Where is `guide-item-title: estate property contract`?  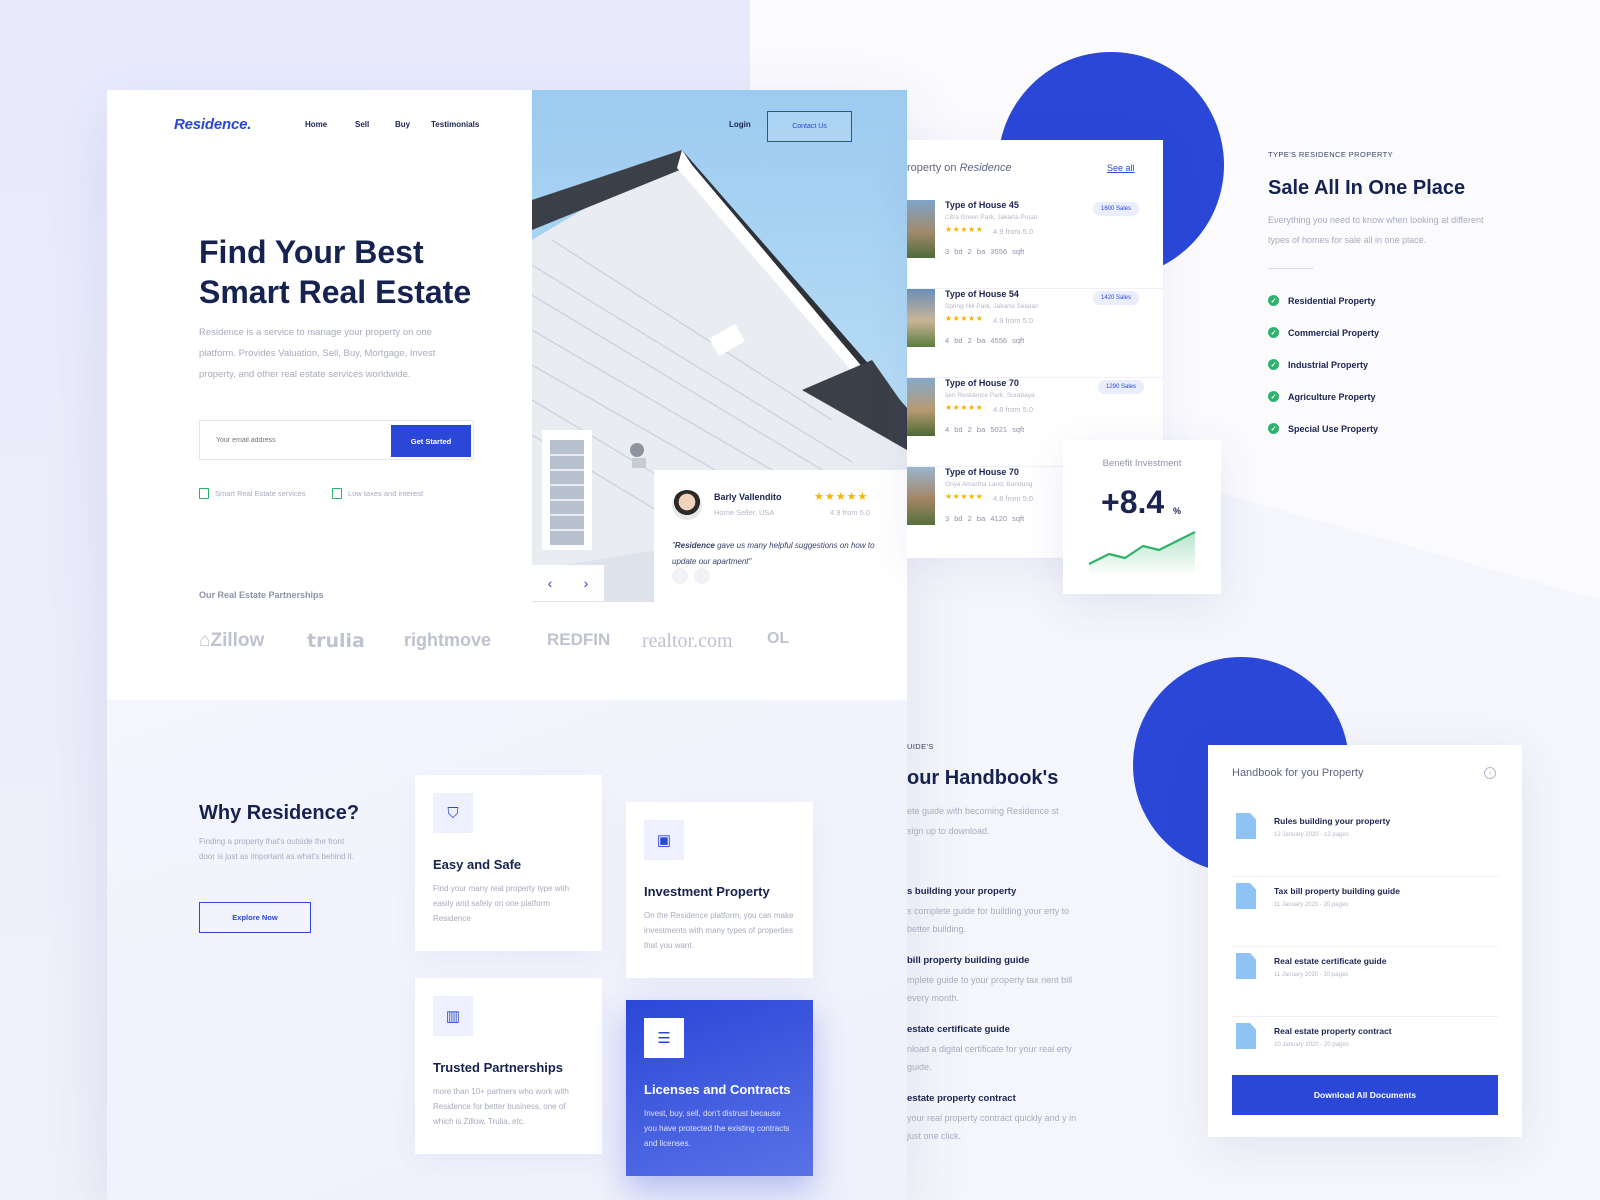 guide-item-title: estate property contract is located at coordinates (961, 1098).